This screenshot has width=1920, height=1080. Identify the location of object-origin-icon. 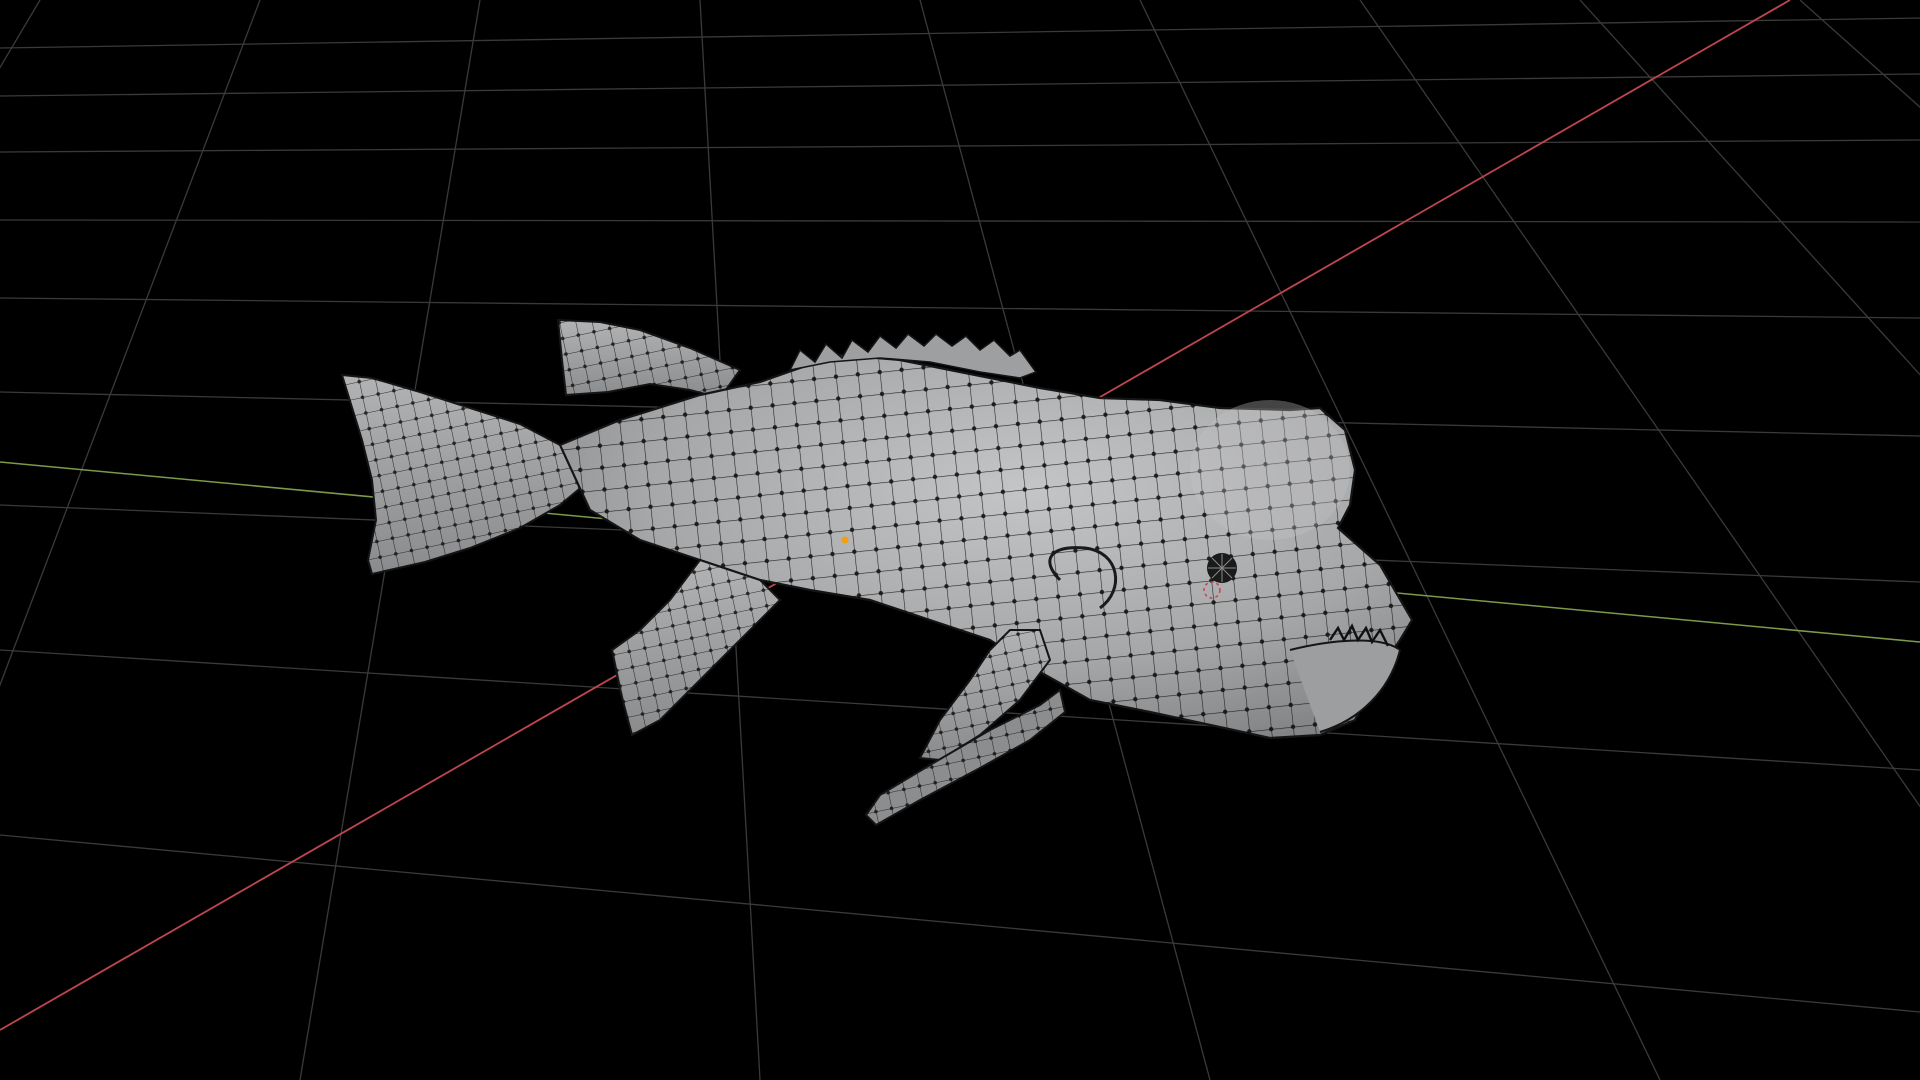
(845, 540).